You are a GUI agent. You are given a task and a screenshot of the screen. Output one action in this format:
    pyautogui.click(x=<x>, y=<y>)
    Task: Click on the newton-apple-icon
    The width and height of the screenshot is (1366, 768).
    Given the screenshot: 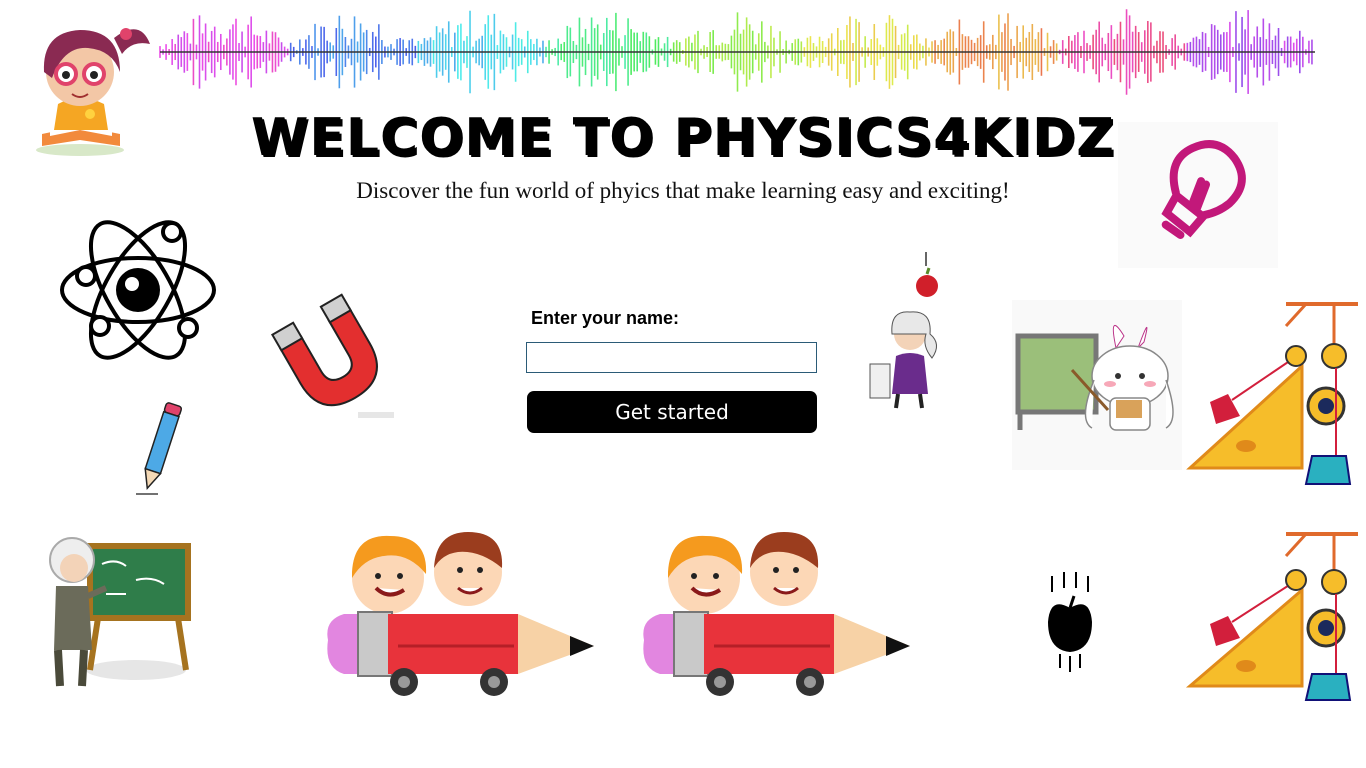 What is the action you would take?
    pyautogui.click(x=903, y=330)
    